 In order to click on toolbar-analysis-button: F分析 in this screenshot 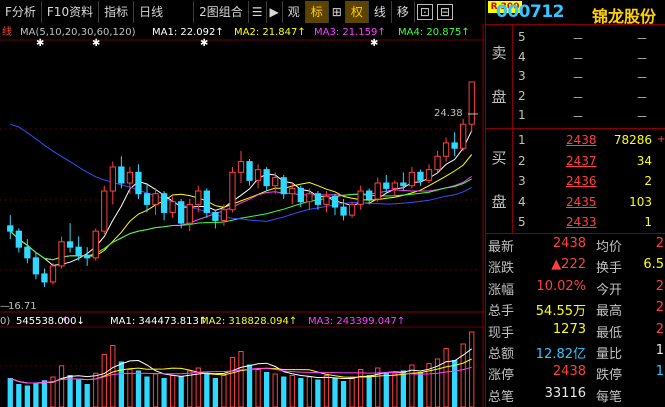, I will do `click(21, 12)`.